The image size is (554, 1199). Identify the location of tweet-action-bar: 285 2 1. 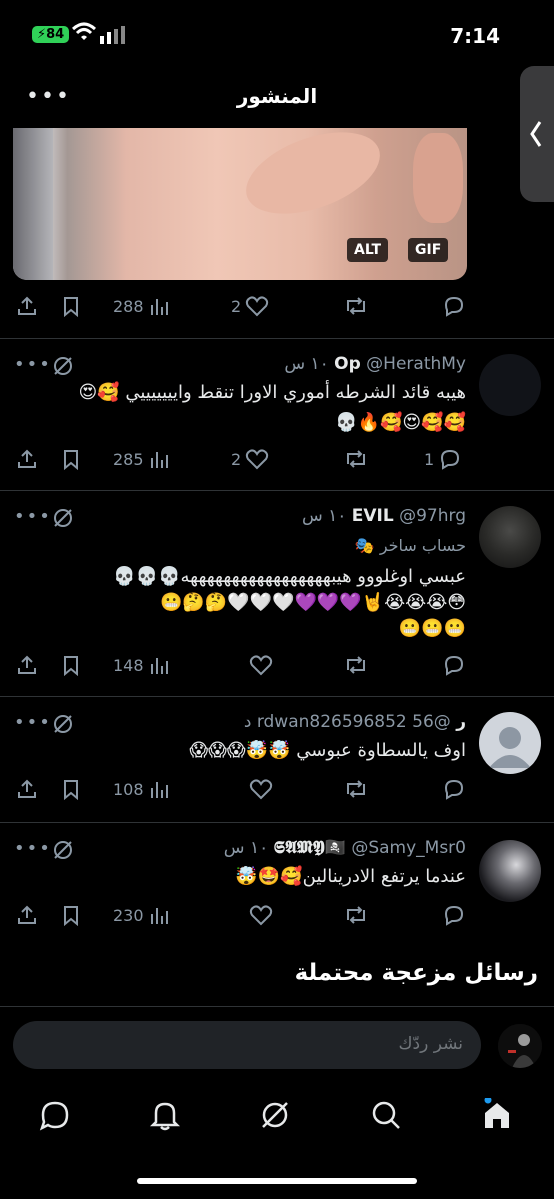
(277, 459).